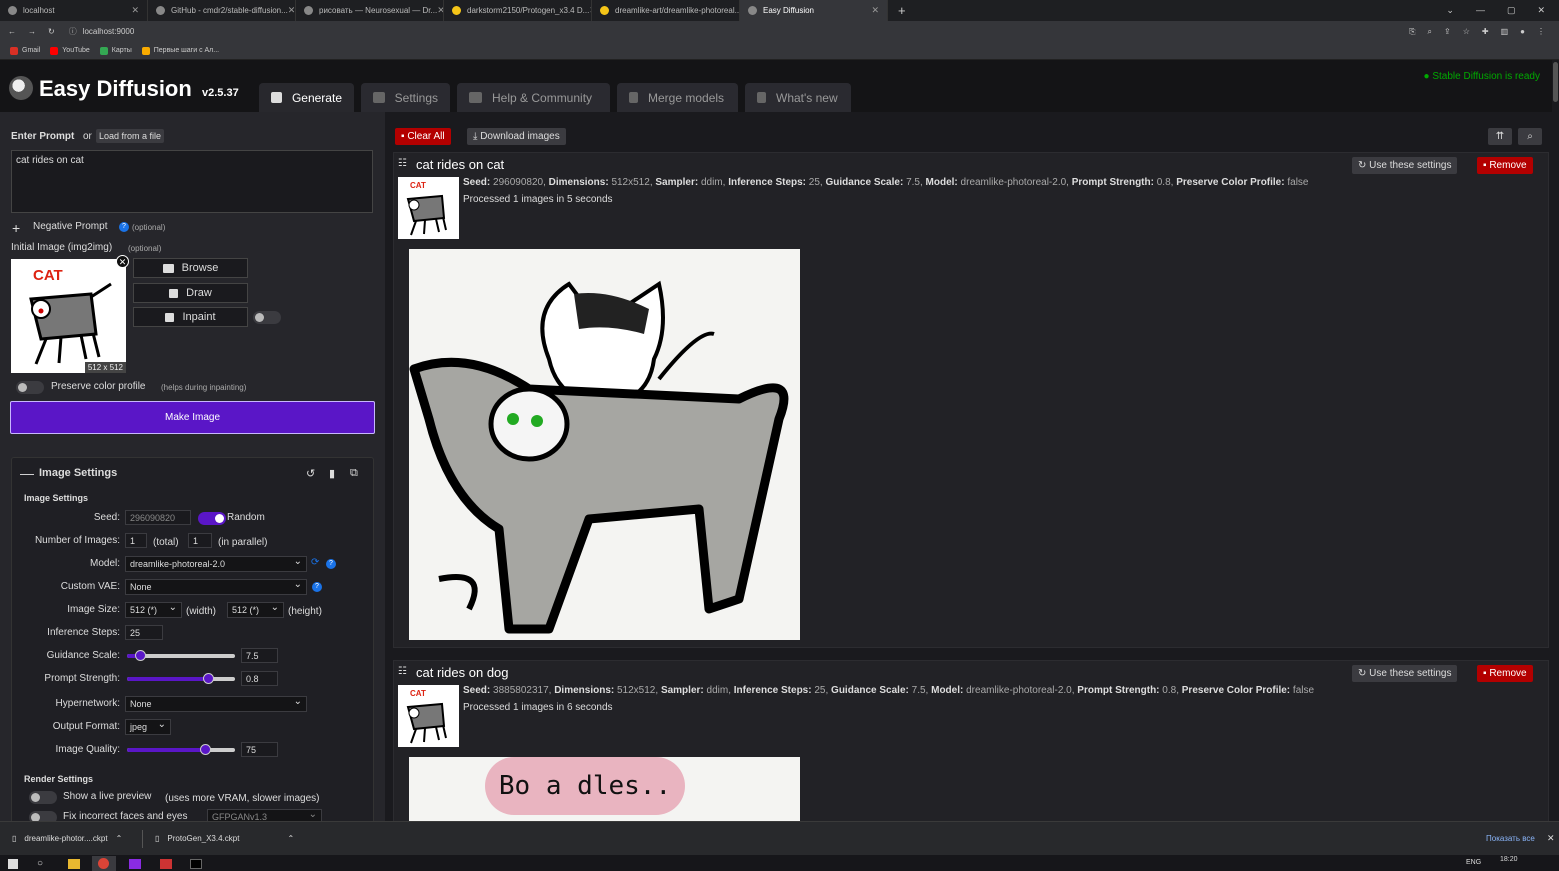  What do you see at coordinates (370, 10) in the screenshot?
I see `browser-tab: рисовать — Neurosexual — Dr... ✕` at bounding box center [370, 10].